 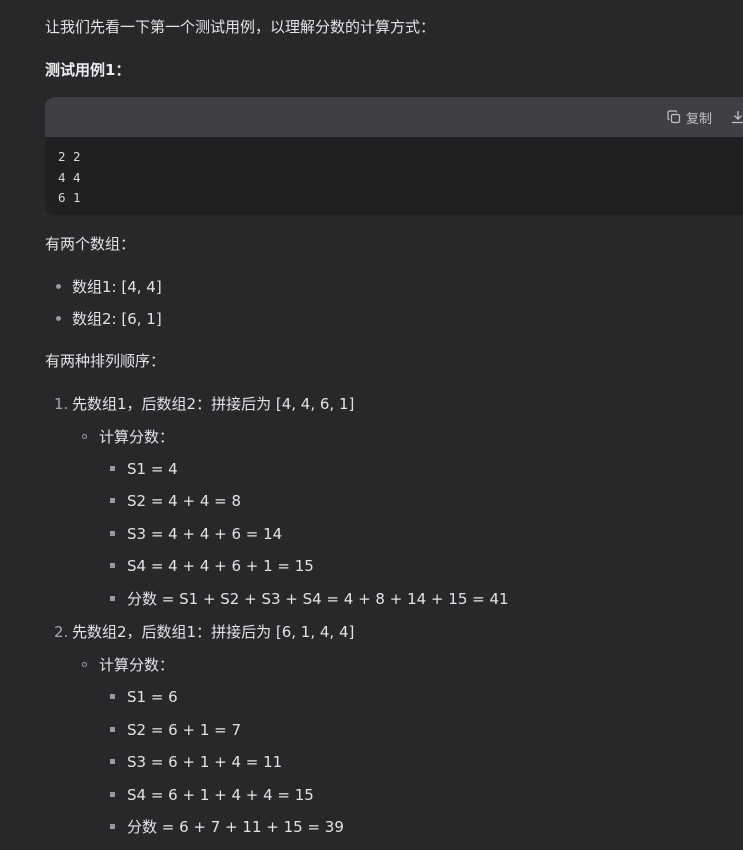 I want to click on orders-heading: 有两种排列顺序：, so click(x=105, y=361).